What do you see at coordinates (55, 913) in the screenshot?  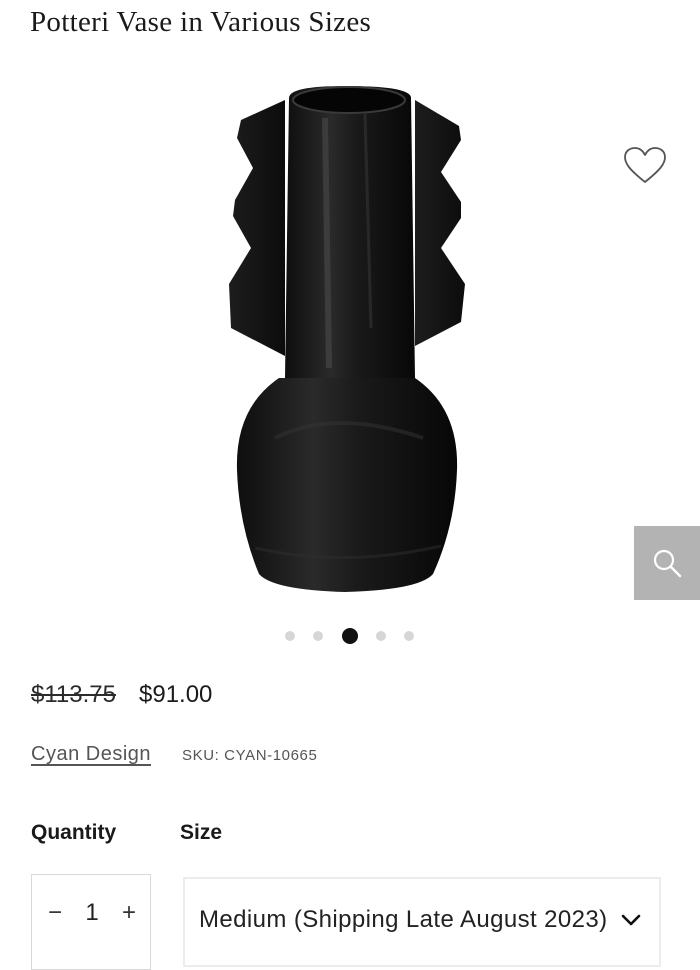 I see `quantity-decrease-button: −` at bounding box center [55, 913].